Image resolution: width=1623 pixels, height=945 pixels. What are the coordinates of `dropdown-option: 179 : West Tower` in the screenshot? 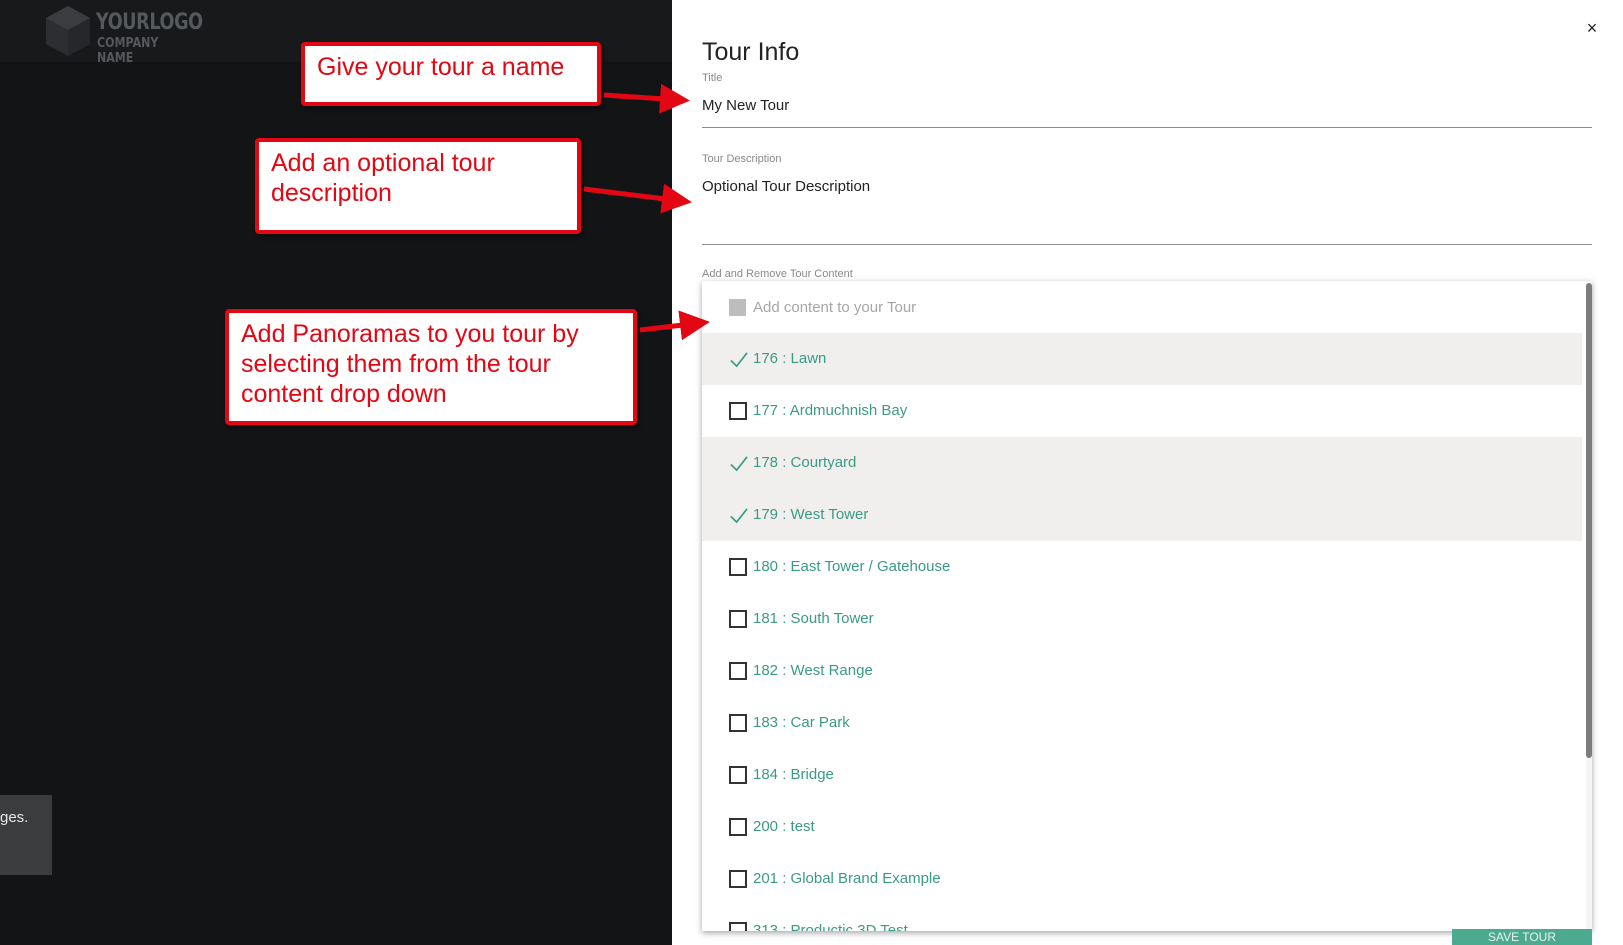 It's located at (1142, 515).